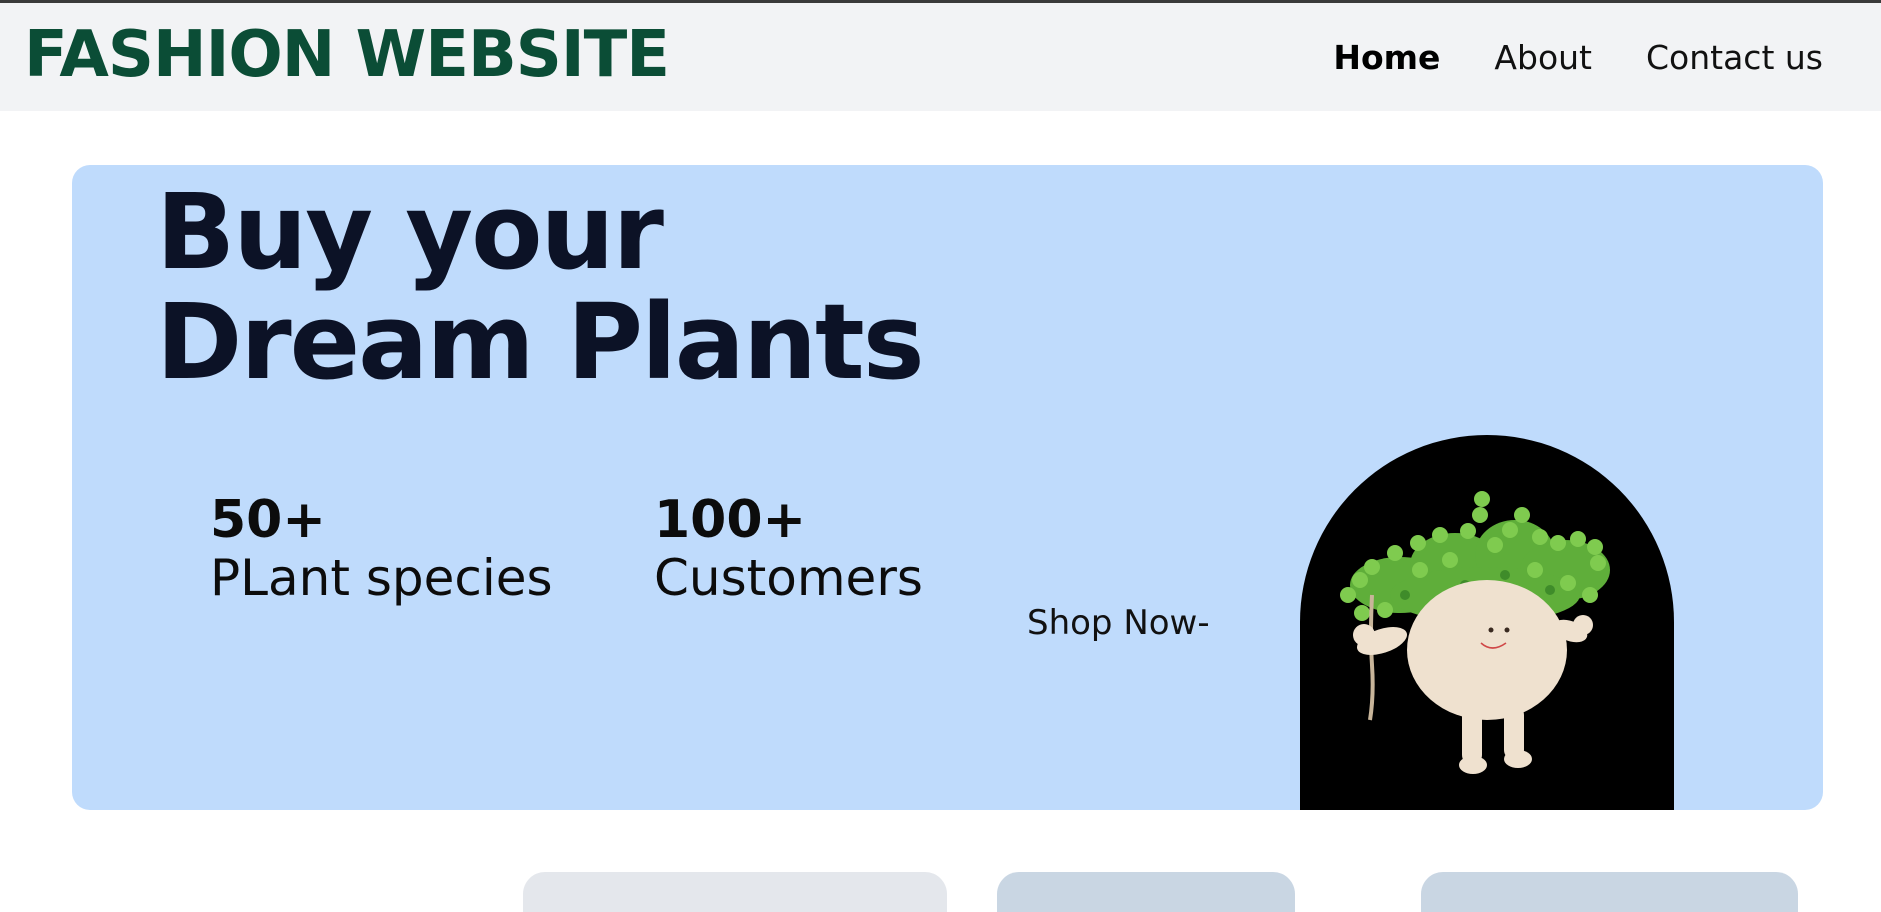  I want to click on stat-value: 50+, so click(268, 520).